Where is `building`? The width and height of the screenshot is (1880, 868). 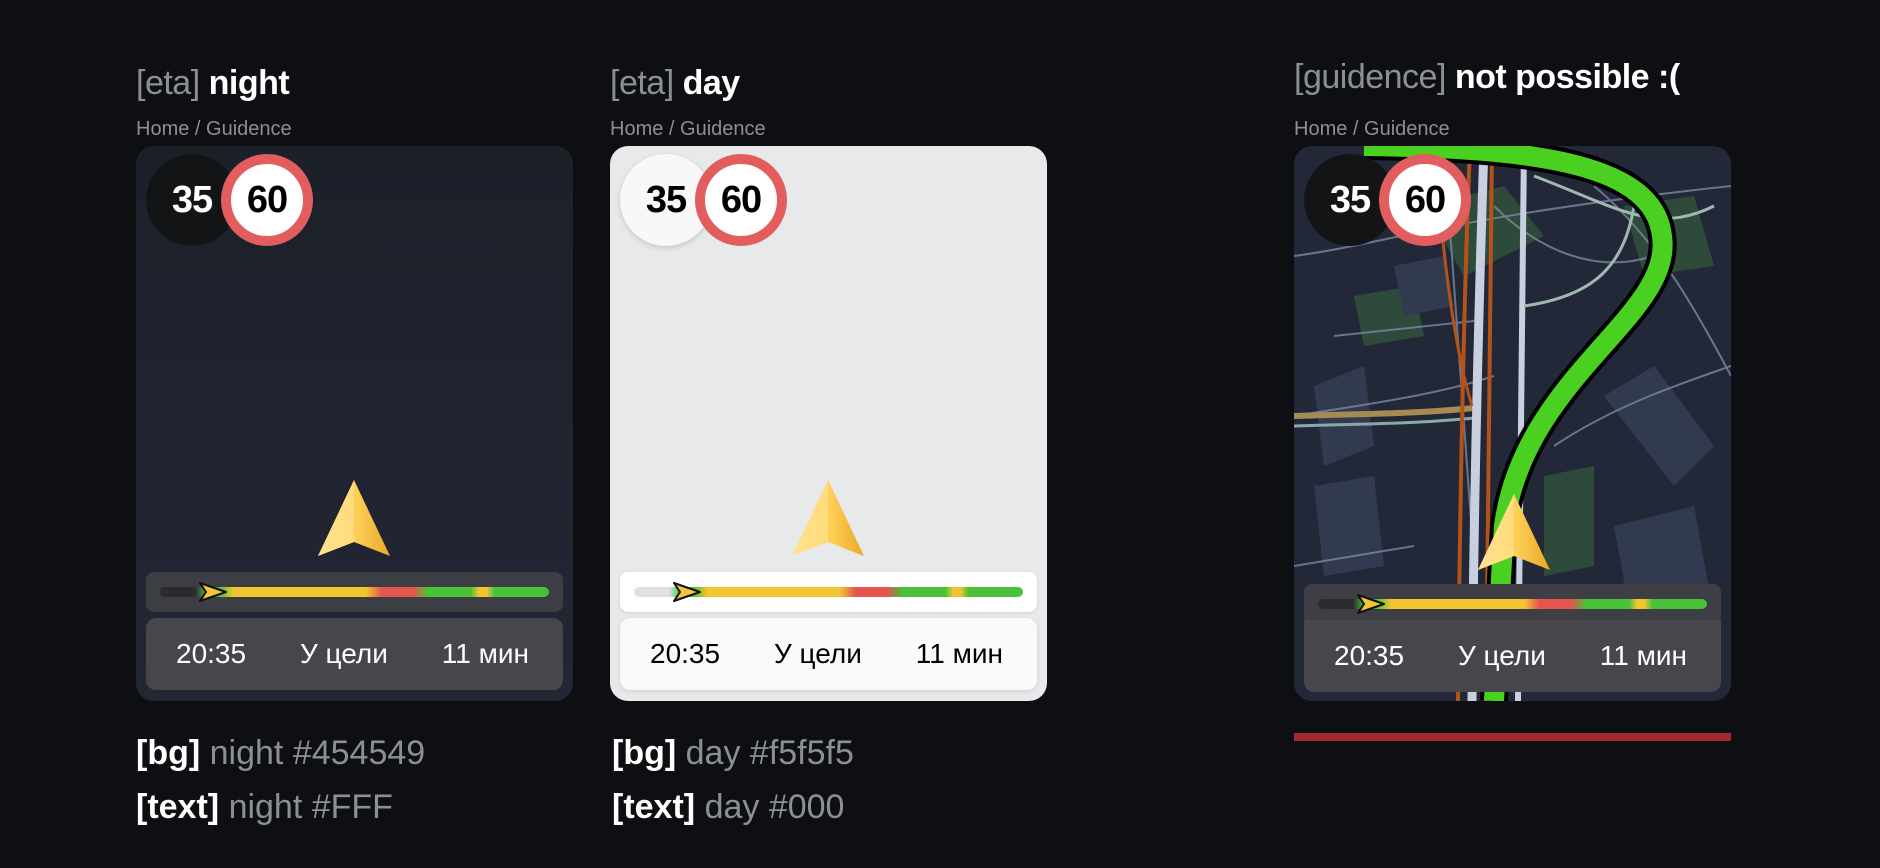
building is located at coordinates (1659, 426).